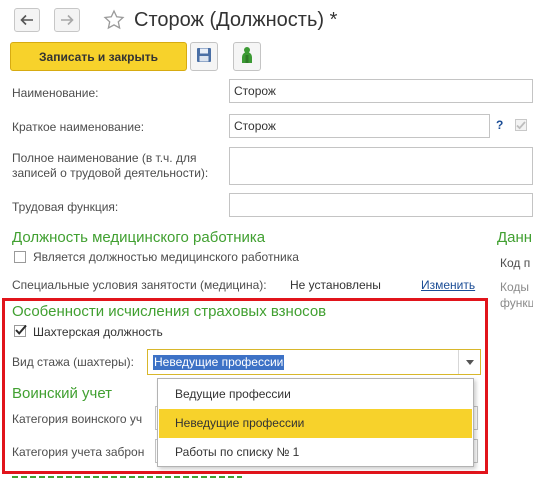 This screenshot has width=533, height=479. I want to click on short-name-auto-checkbox, so click(521, 125).